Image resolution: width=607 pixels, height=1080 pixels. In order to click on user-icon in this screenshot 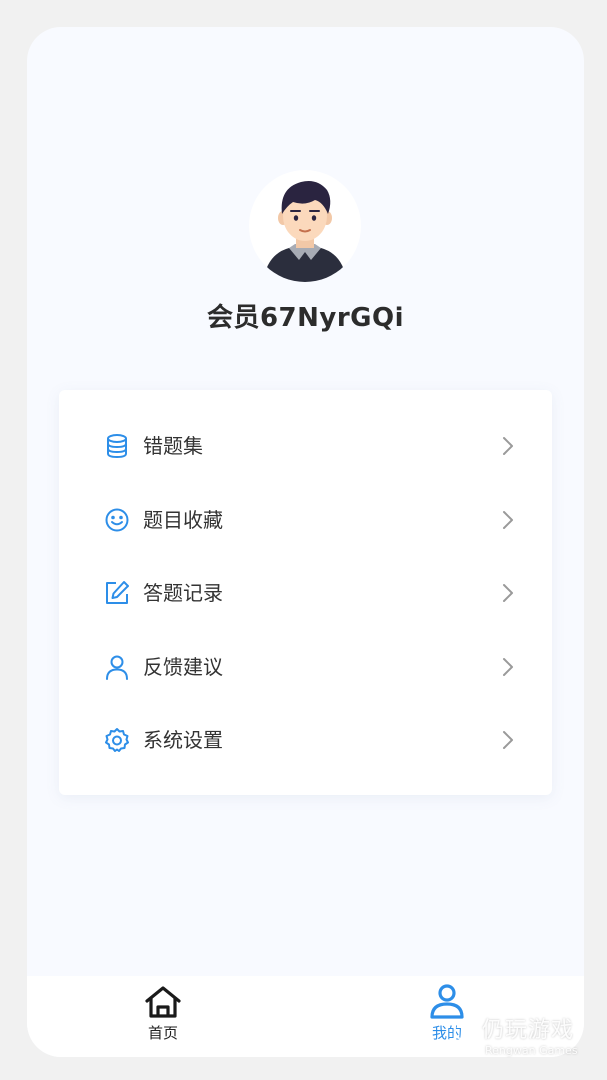, I will do `click(117, 667)`.